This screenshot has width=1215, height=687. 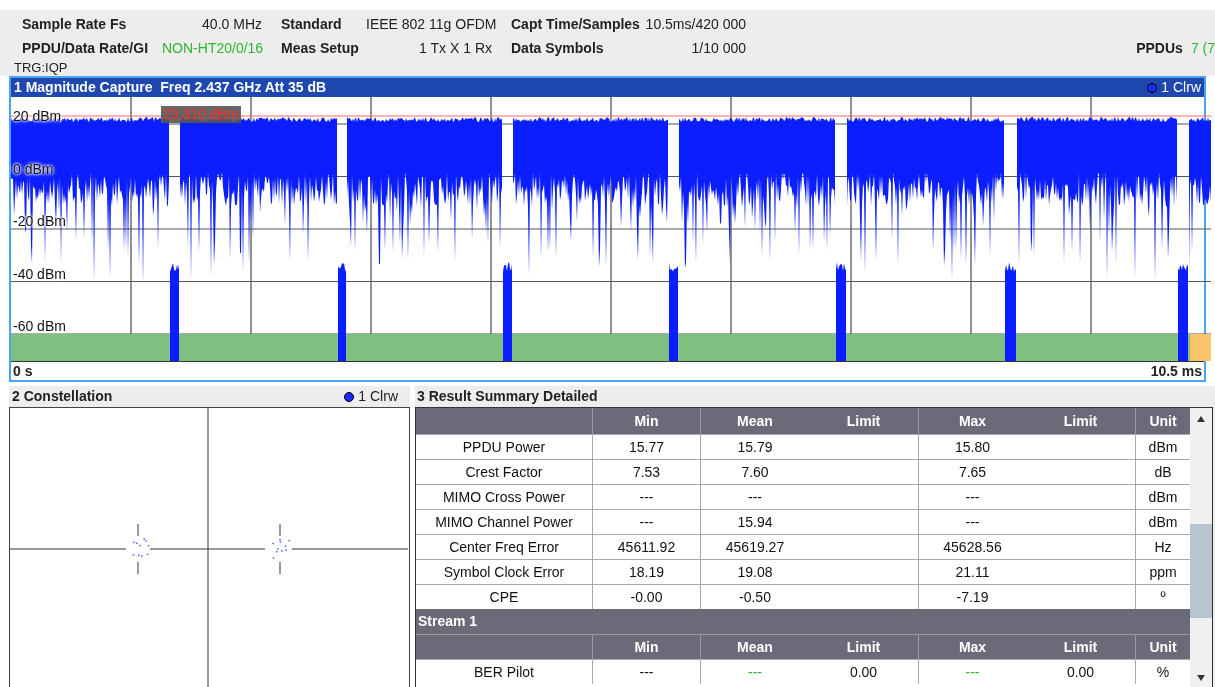 I want to click on table-cell-text: 15.94, so click(x=755, y=522).